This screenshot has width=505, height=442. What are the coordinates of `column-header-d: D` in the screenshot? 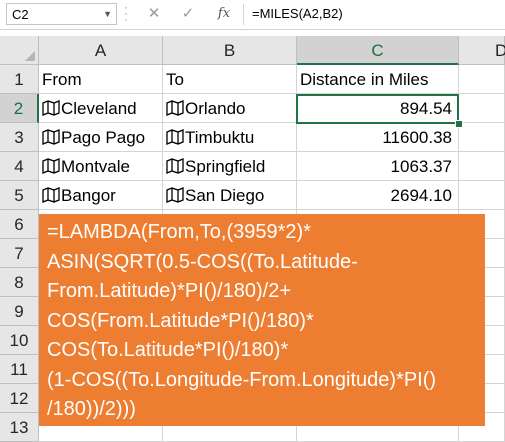 It's located at (482, 50).